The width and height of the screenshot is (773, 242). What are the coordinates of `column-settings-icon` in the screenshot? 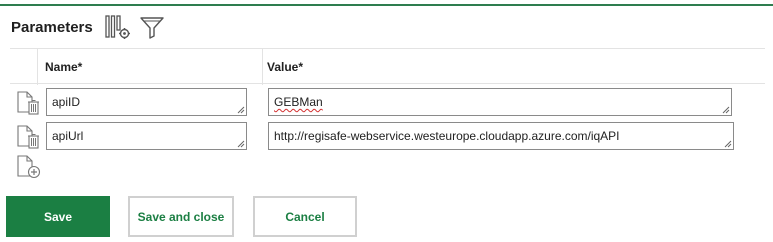 It's located at (118, 27).